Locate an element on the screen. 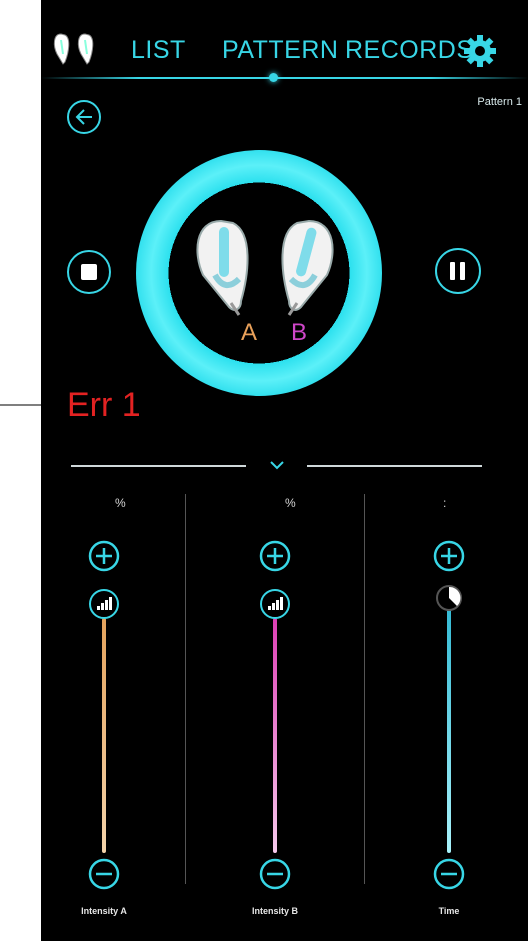 The width and height of the screenshot is (528, 941). device-label-b: B is located at coordinates (299, 332).